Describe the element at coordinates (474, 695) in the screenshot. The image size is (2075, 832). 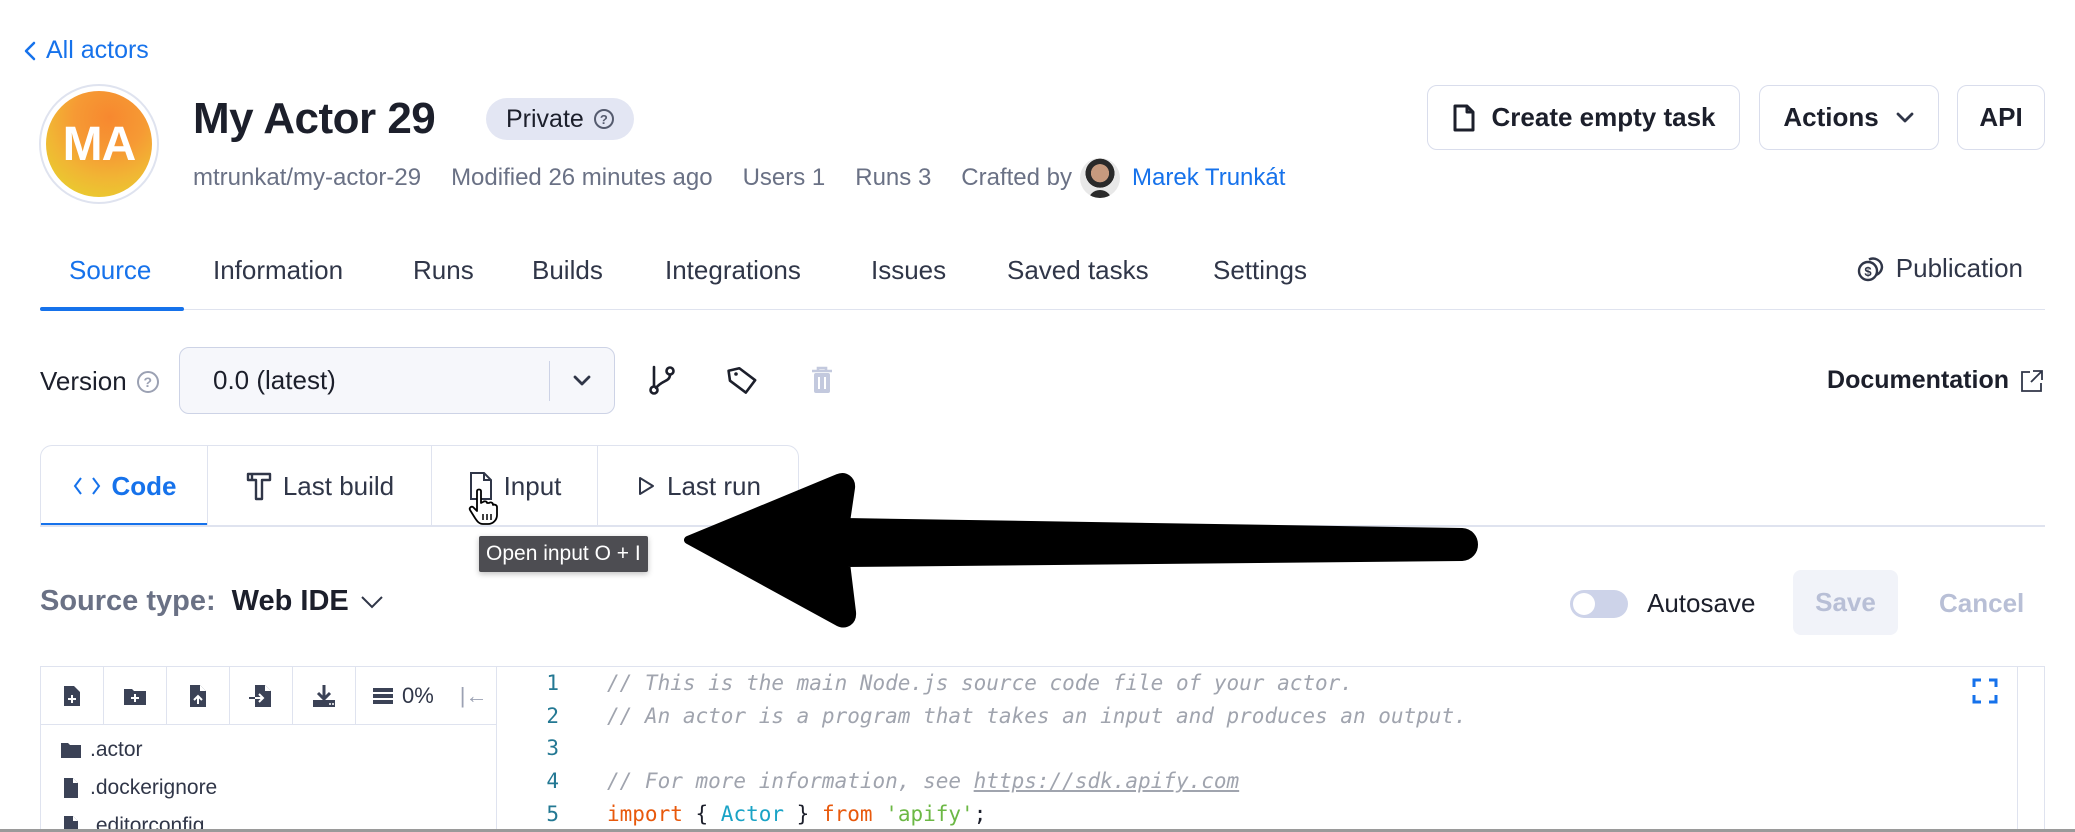
I see `collapse-panel-icon: |←` at that location.